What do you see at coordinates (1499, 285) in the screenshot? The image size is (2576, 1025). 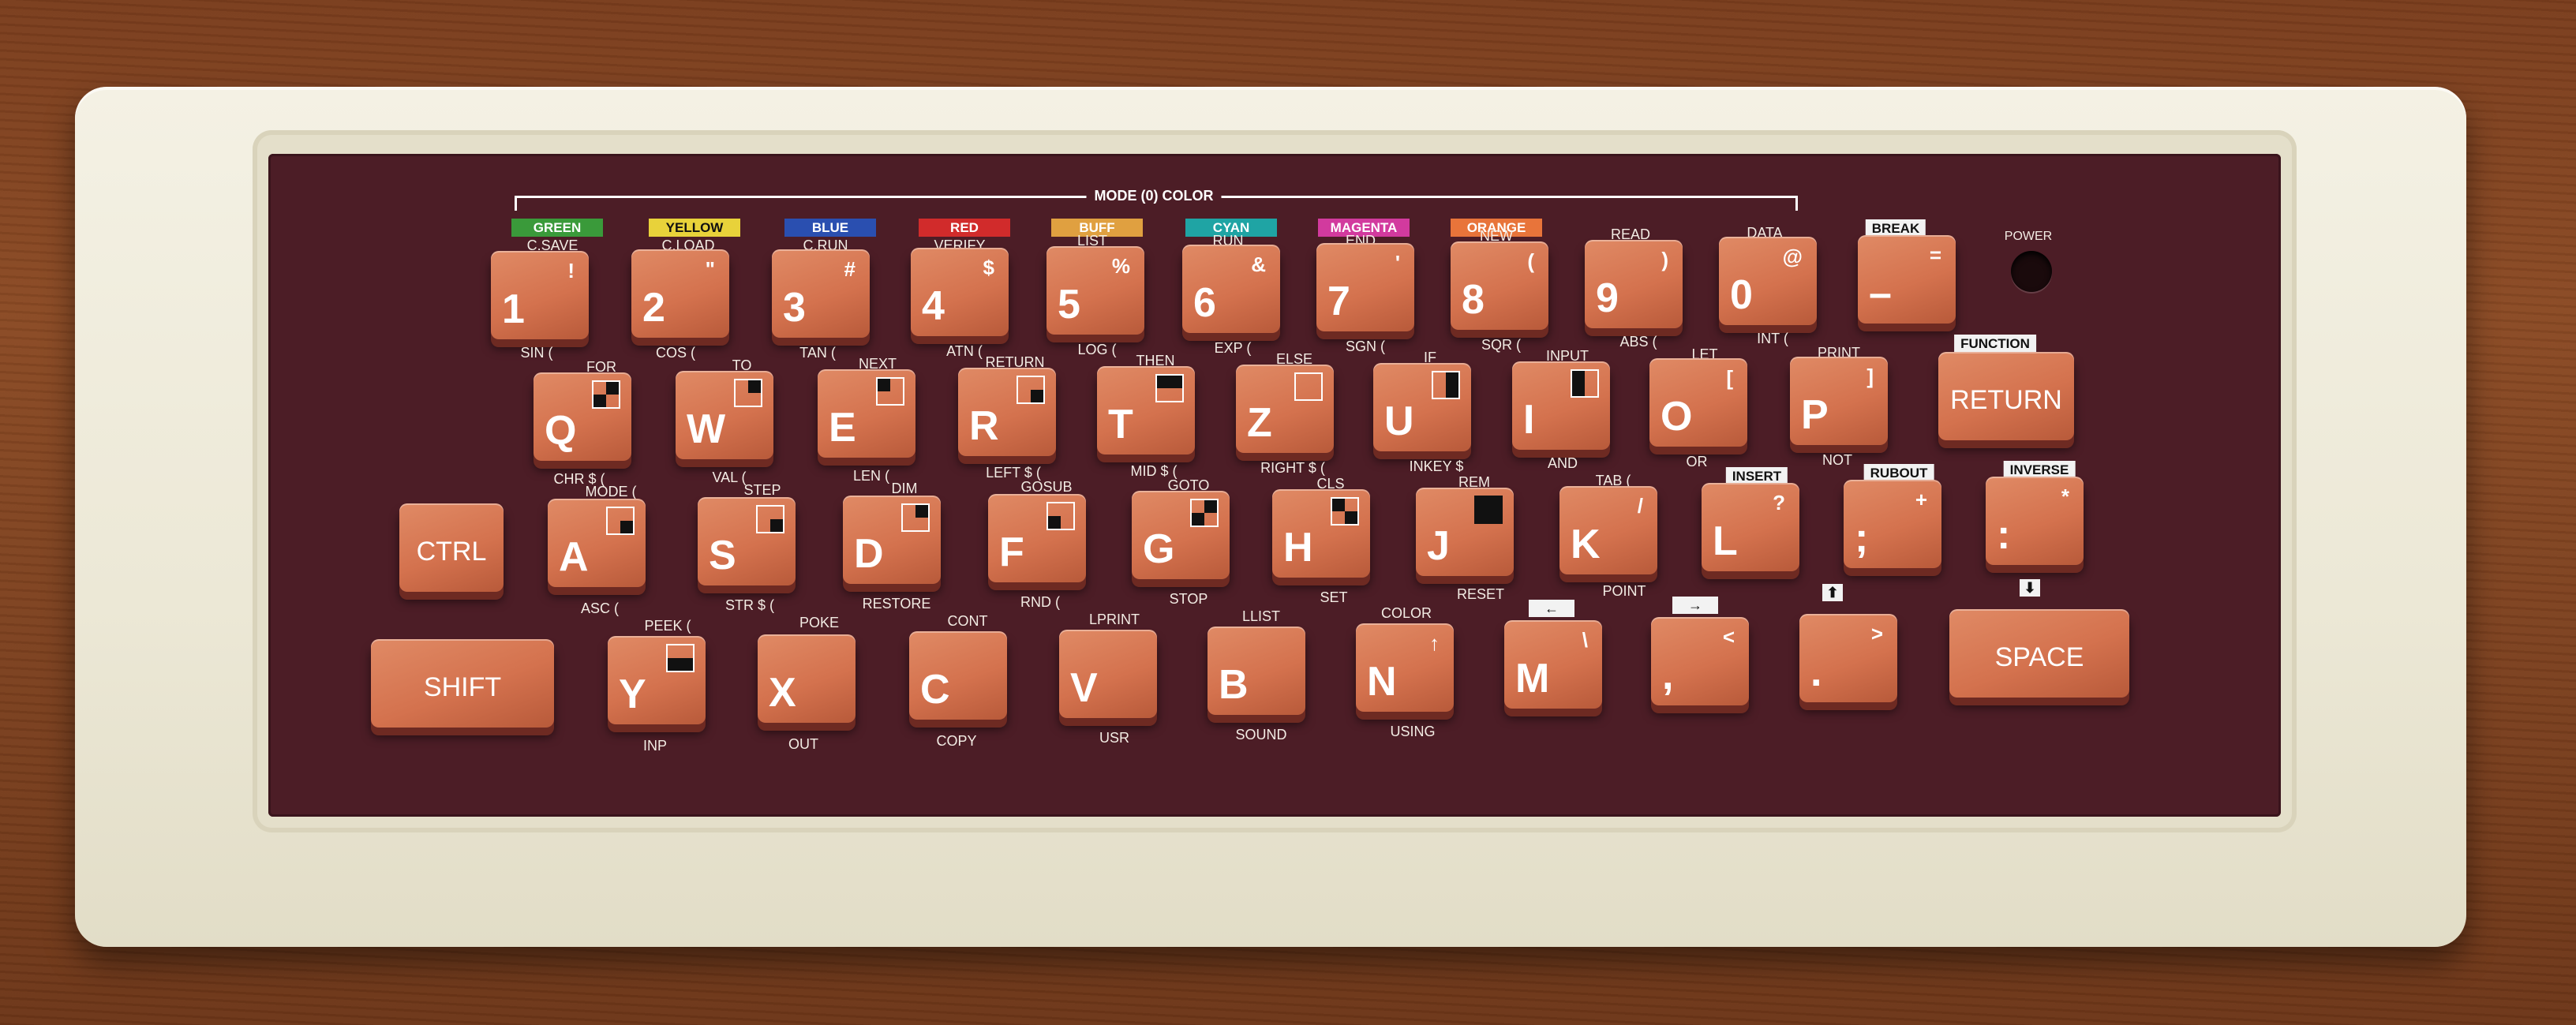 I see `key-8: 8(` at bounding box center [1499, 285].